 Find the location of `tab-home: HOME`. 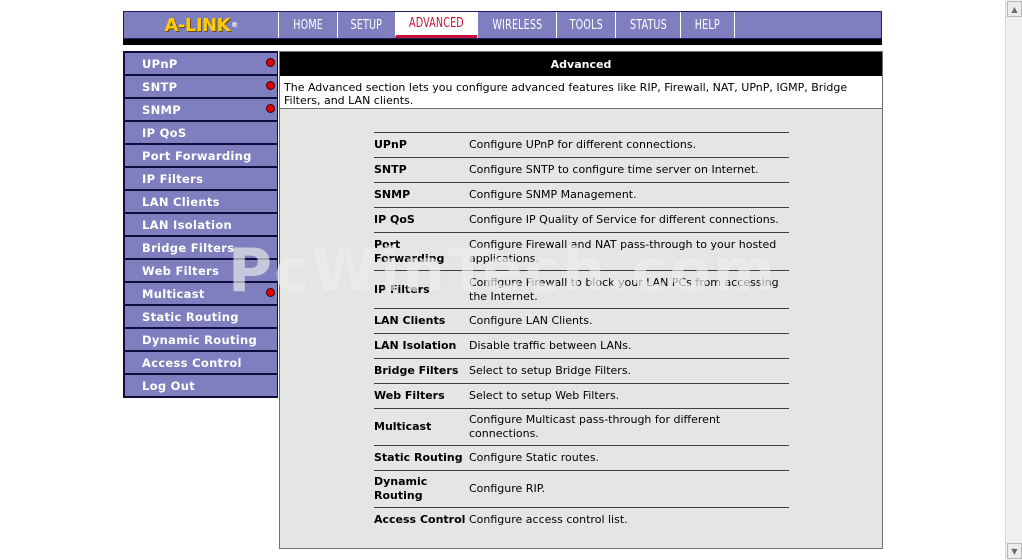

tab-home: HOME is located at coordinates (307, 25).